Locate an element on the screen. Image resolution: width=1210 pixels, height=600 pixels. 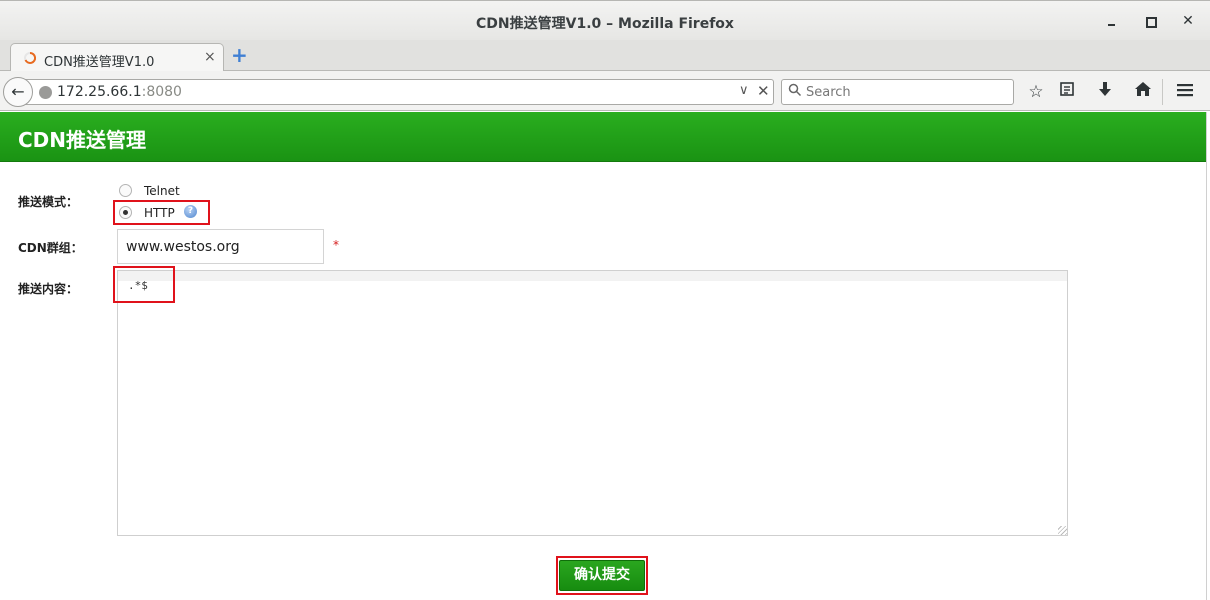
menu-icon is located at coordinates (1185, 92).